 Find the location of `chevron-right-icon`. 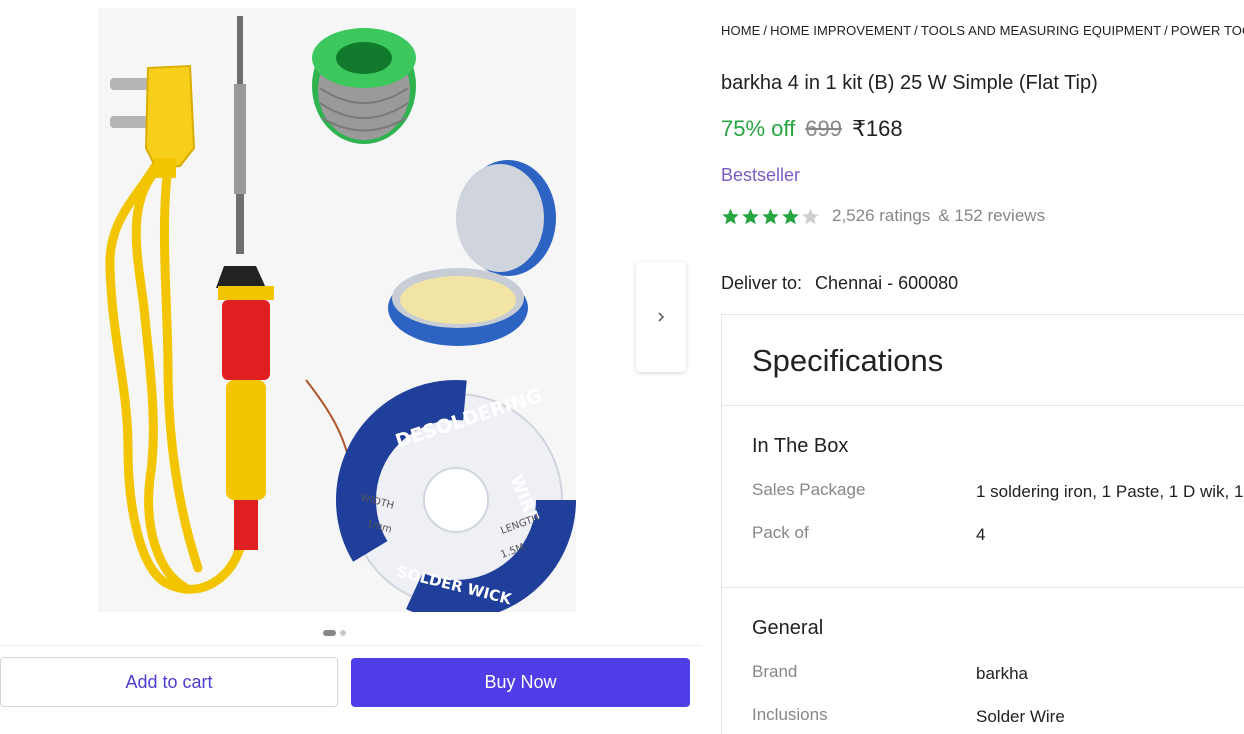

chevron-right-icon is located at coordinates (661, 317).